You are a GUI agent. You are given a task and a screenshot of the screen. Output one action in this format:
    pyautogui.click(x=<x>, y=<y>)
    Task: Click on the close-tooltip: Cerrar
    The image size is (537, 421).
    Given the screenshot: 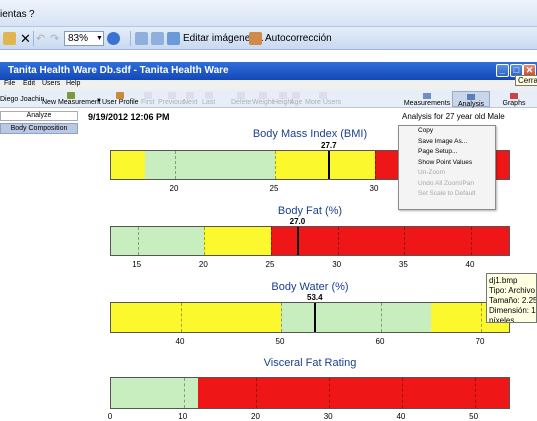 What is the action you would take?
    pyautogui.click(x=526, y=80)
    